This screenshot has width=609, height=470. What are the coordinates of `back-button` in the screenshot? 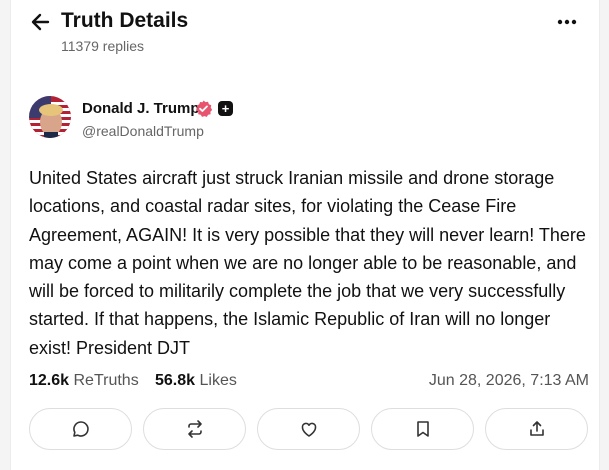 It's located at (41, 22).